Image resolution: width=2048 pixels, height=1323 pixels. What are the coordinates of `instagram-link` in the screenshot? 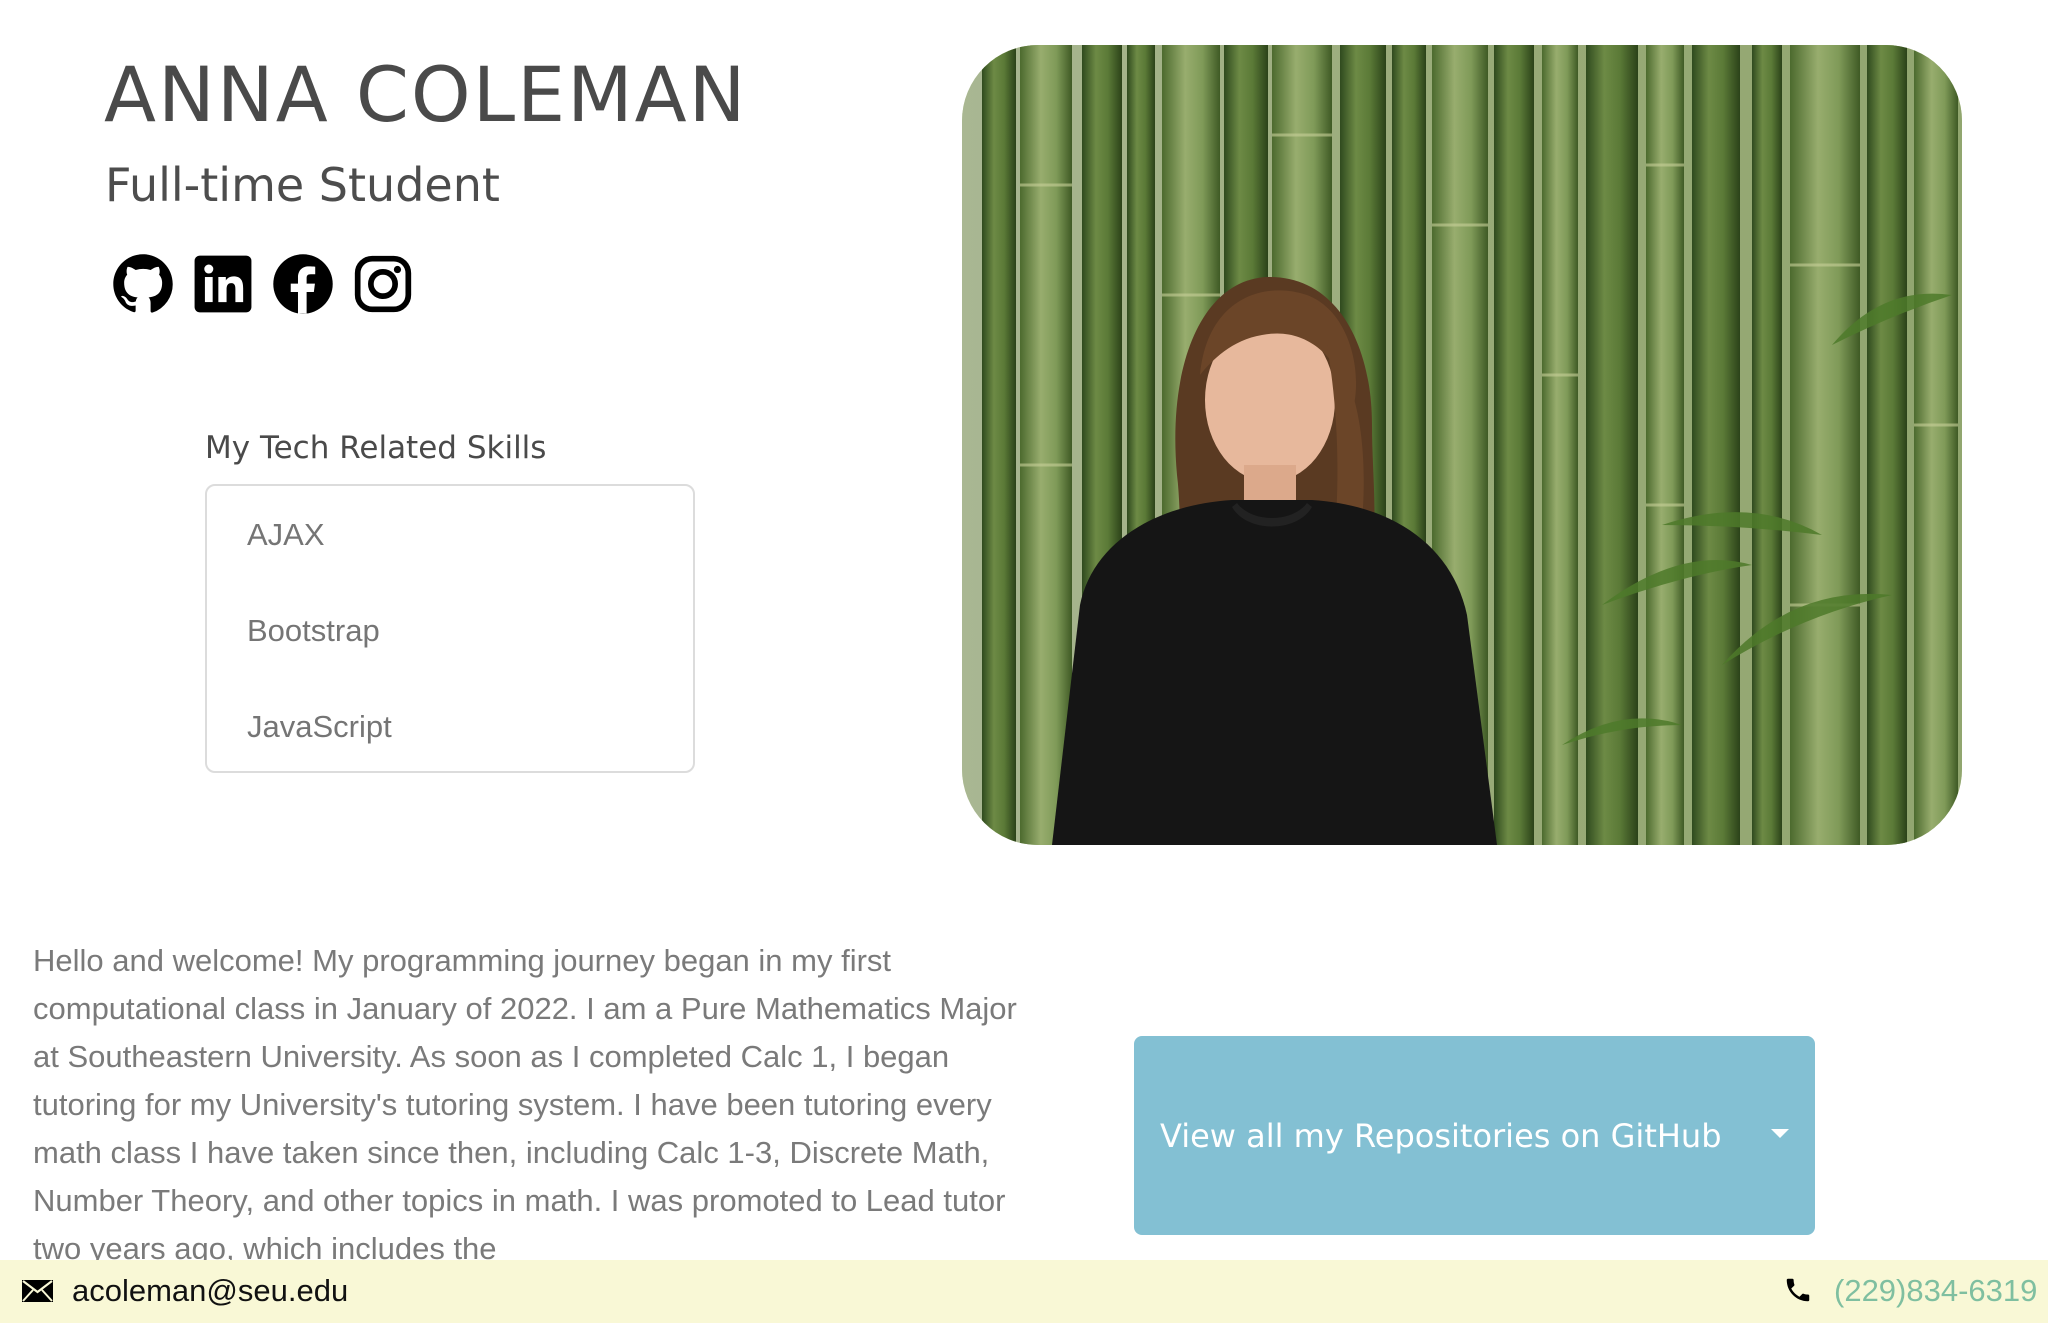 It's located at (383, 284).